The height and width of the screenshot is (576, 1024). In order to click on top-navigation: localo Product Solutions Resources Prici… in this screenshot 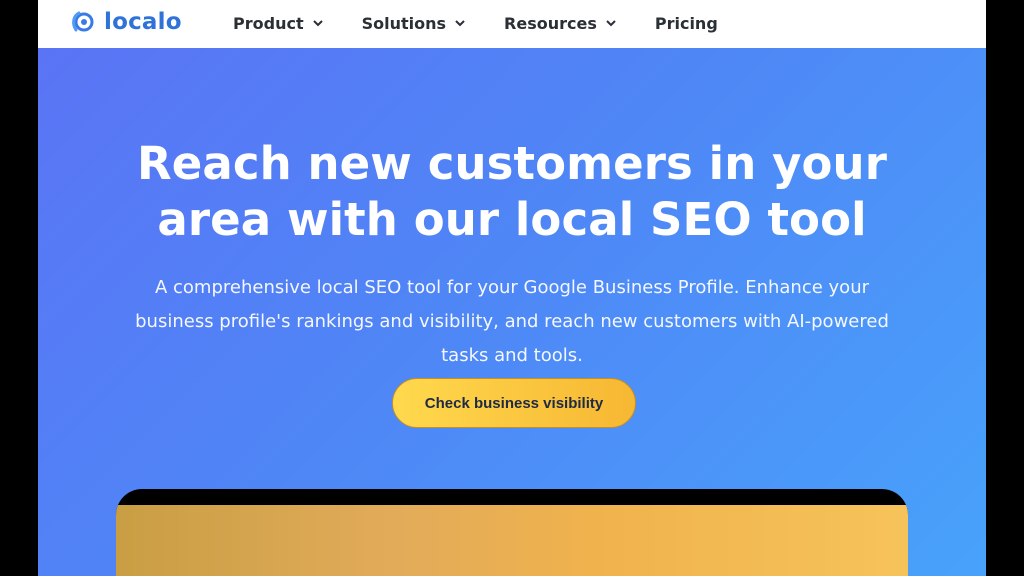, I will do `click(512, 24)`.